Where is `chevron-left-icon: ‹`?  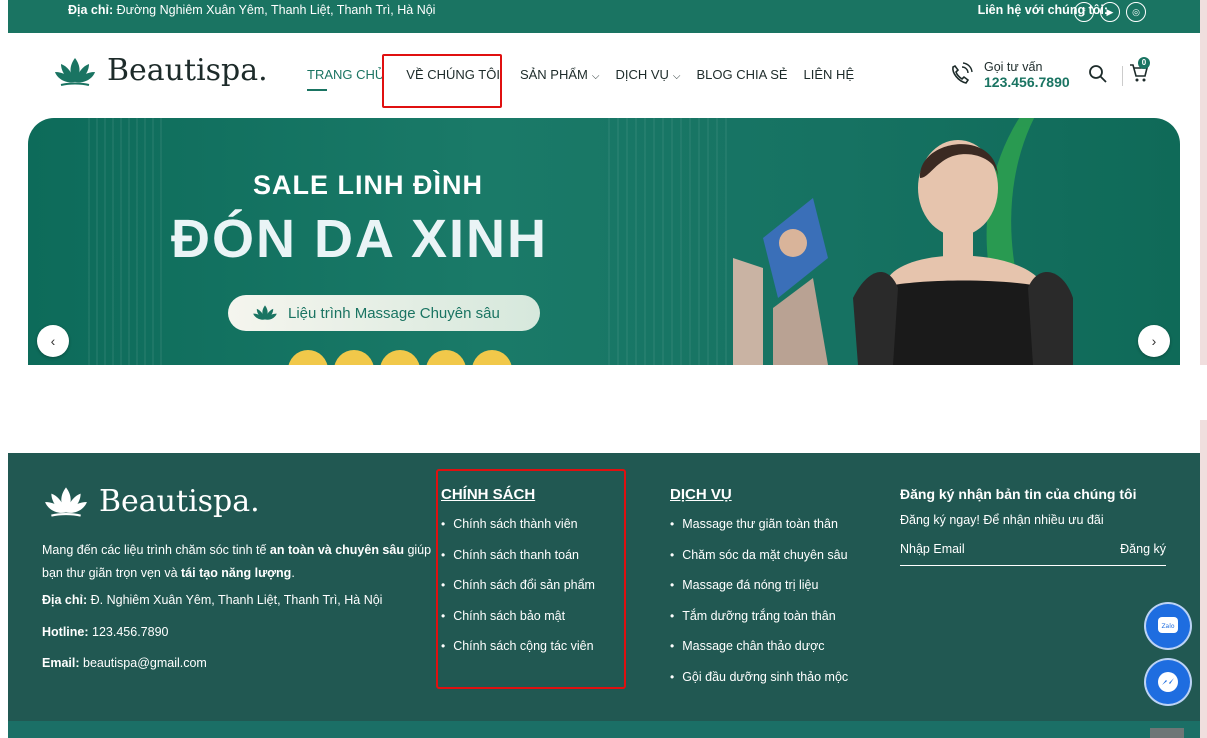
chevron-left-icon: ‹ is located at coordinates (53, 341).